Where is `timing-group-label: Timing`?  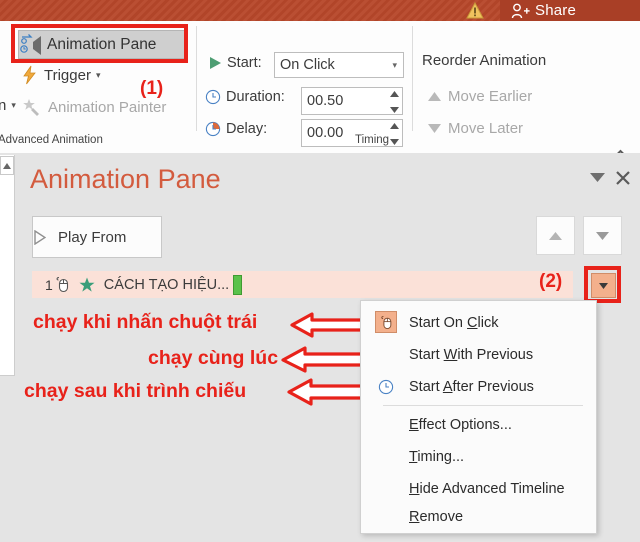 timing-group-label: Timing is located at coordinates (372, 140).